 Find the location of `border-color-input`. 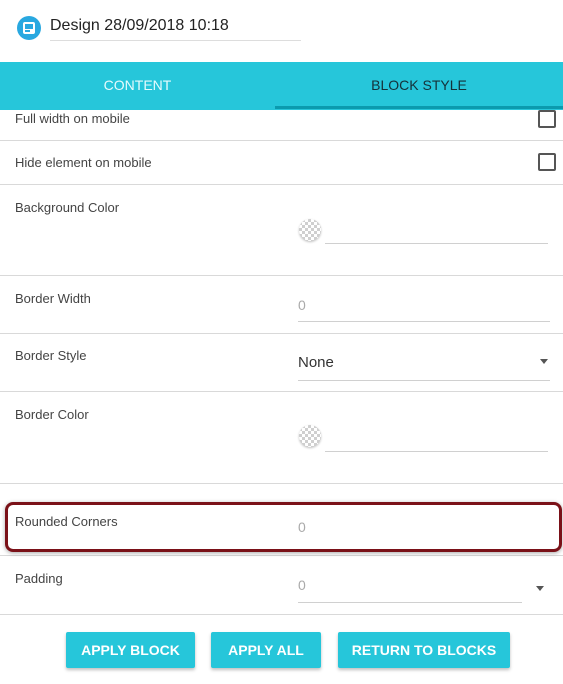

border-color-input is located at coordinates (436, 451).